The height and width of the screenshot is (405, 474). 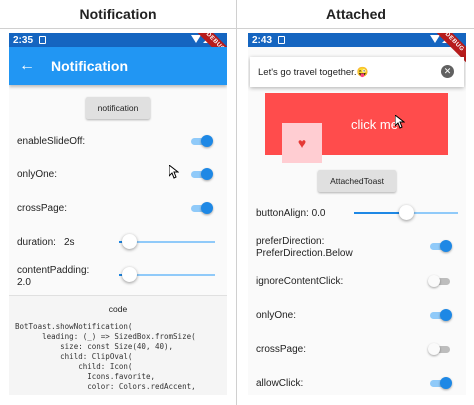 What do you see at coordinates (313, 72) in the screenshot?
I see `toast-text: Let's go travel together.😜` at bounding box center [313, 72].